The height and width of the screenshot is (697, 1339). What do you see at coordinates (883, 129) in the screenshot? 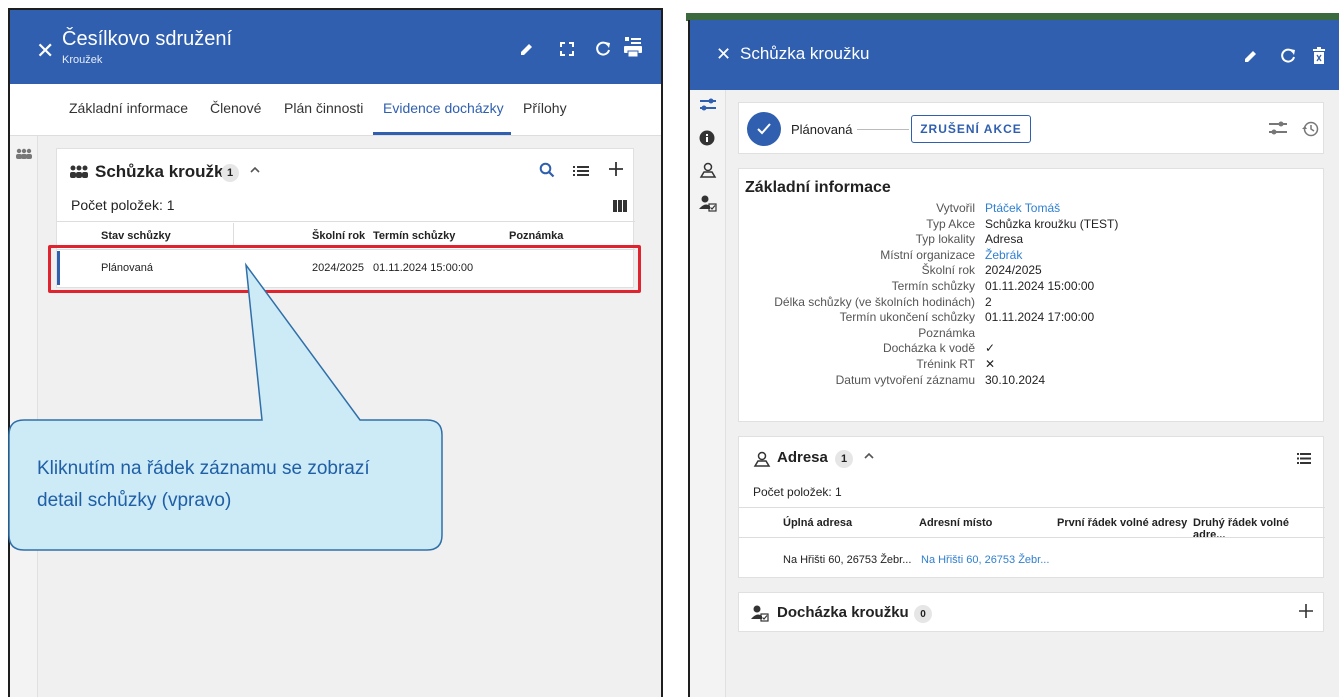
I see `status-connector` at bounding box center [883, 129].